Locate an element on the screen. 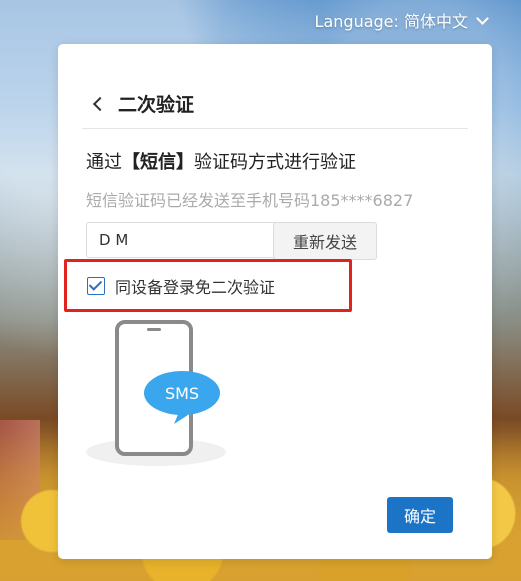 The height and width of the screenshot is (581, 521). confirm-button: 确定 is located at coordinates (420, 515).